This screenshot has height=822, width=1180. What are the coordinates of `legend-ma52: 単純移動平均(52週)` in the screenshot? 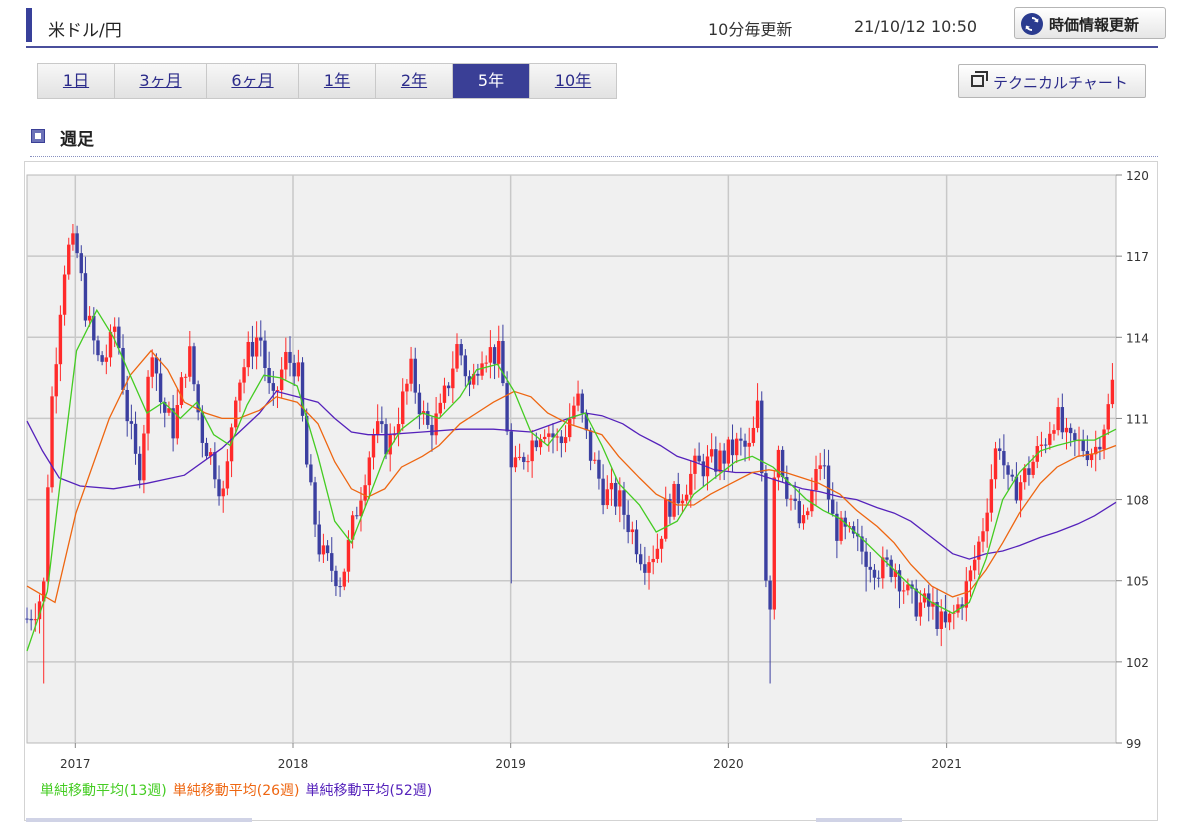 It's located at (369, 791).